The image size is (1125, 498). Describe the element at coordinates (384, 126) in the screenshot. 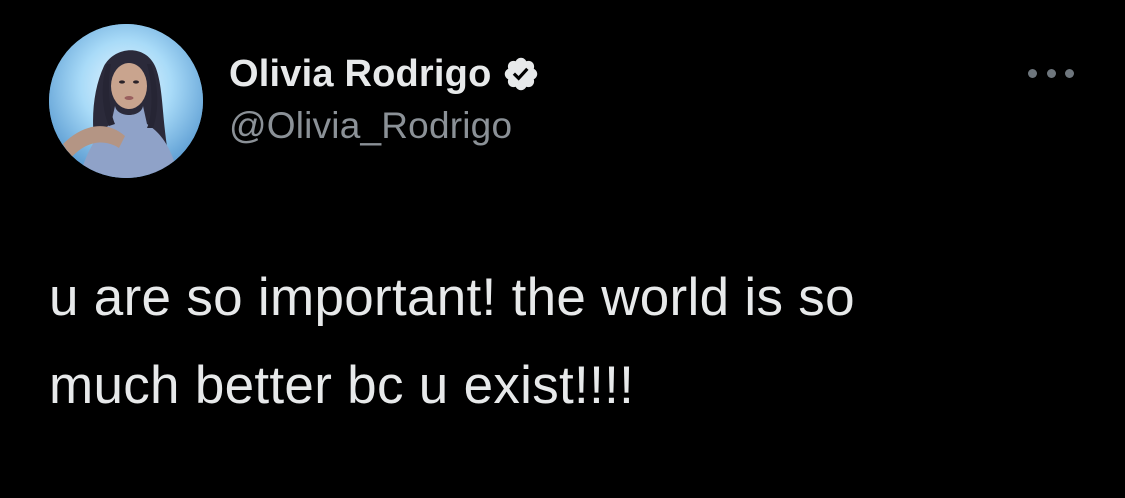

I see `user-handle: @Olivia_Rodrigo` at that location.